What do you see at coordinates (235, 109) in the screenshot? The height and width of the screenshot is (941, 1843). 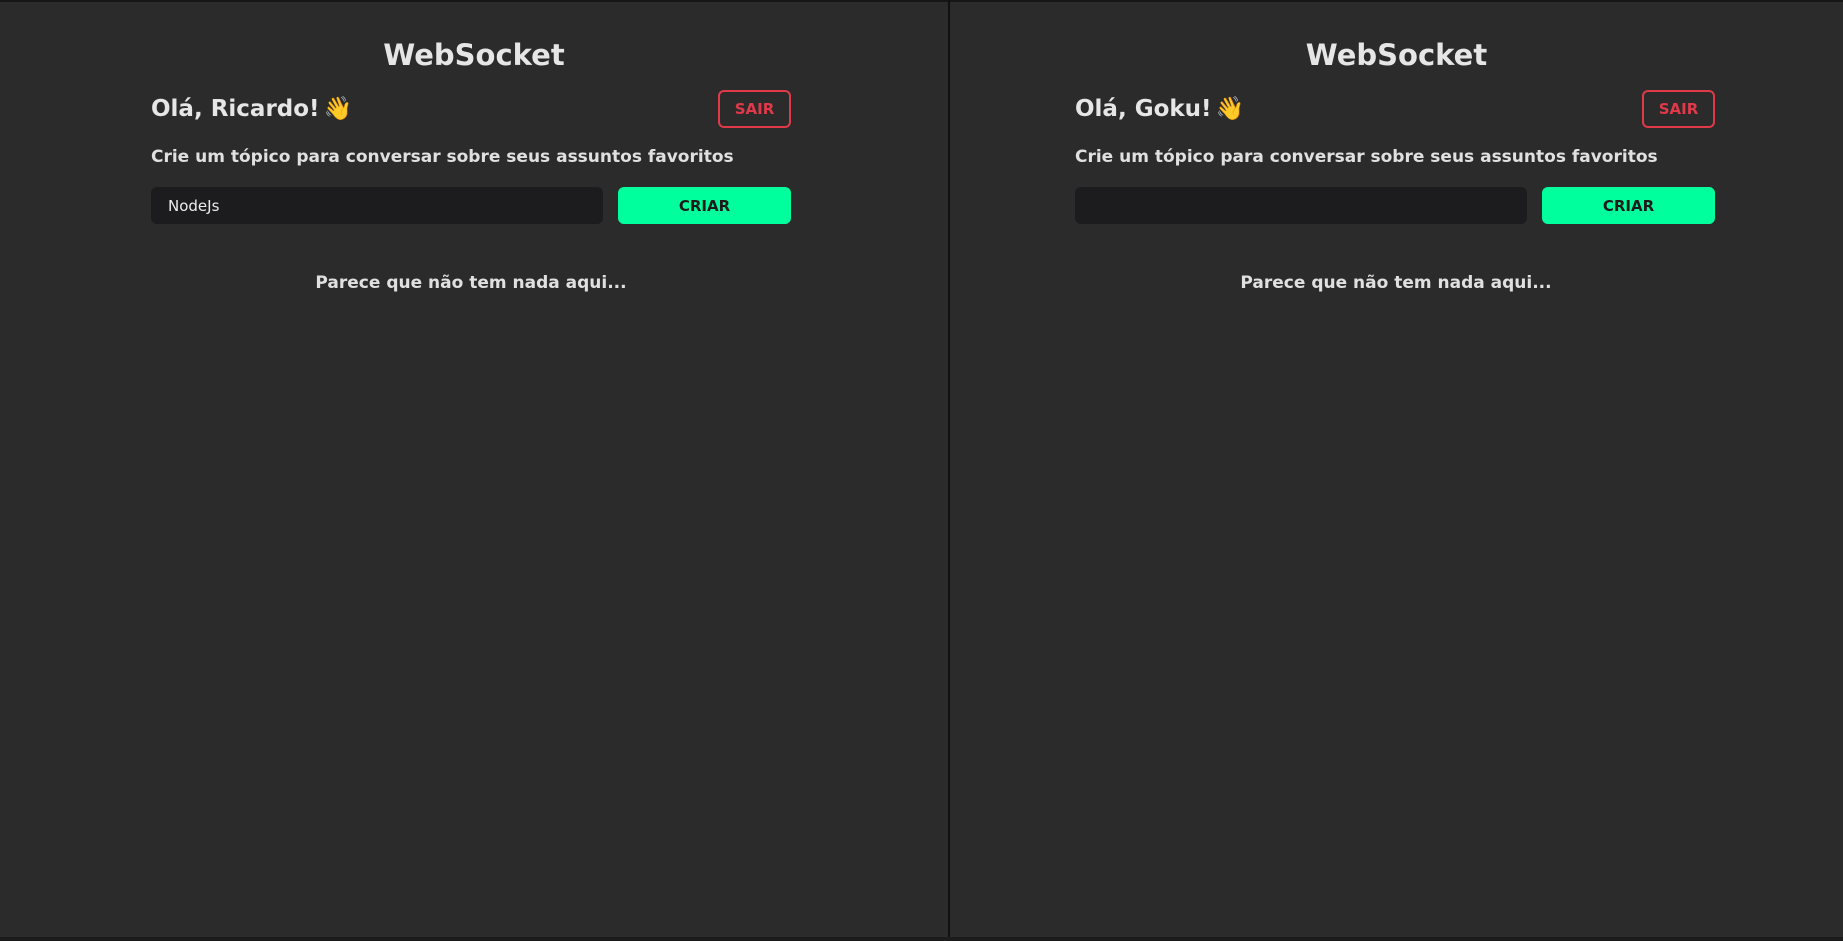 I see `greeting-text: Olá, Ricardo!` at bounding box center [235, 109].